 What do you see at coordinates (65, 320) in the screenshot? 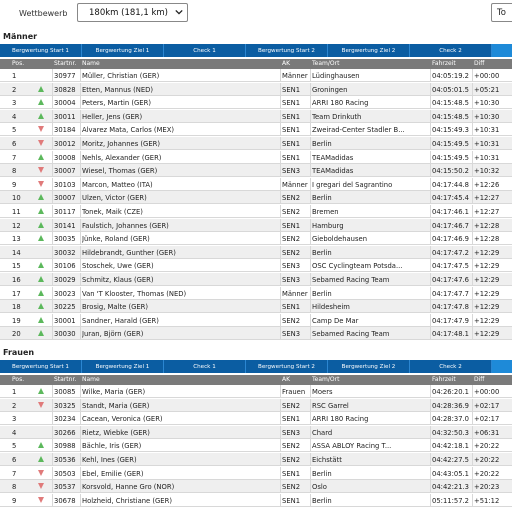
I see `cell-startnr: 30001` at bounding box center [65, 320].